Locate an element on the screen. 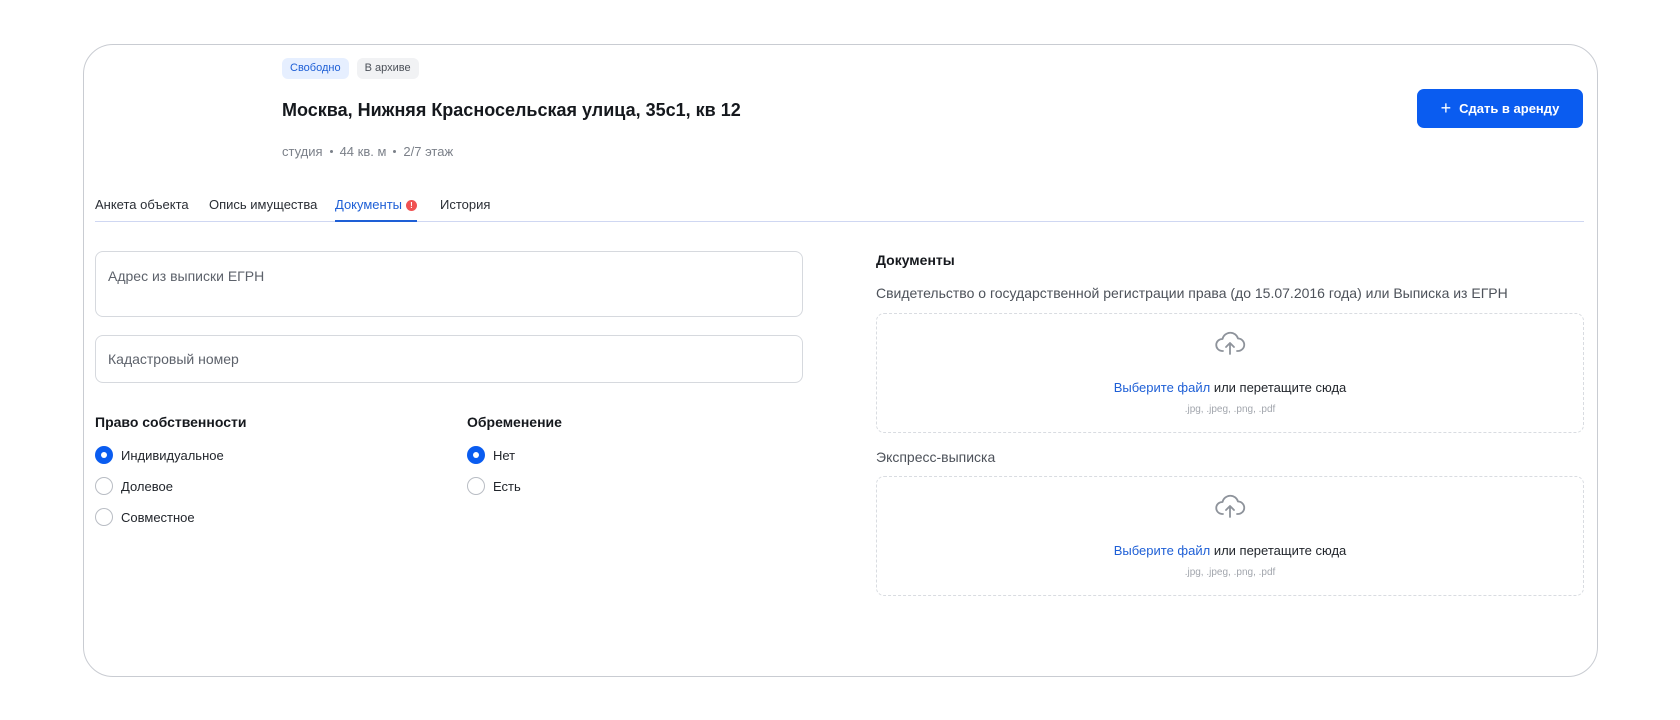  egrn-address-placeholder: Адрес из выписки ЕГРН is located at coordinates (186, 276).